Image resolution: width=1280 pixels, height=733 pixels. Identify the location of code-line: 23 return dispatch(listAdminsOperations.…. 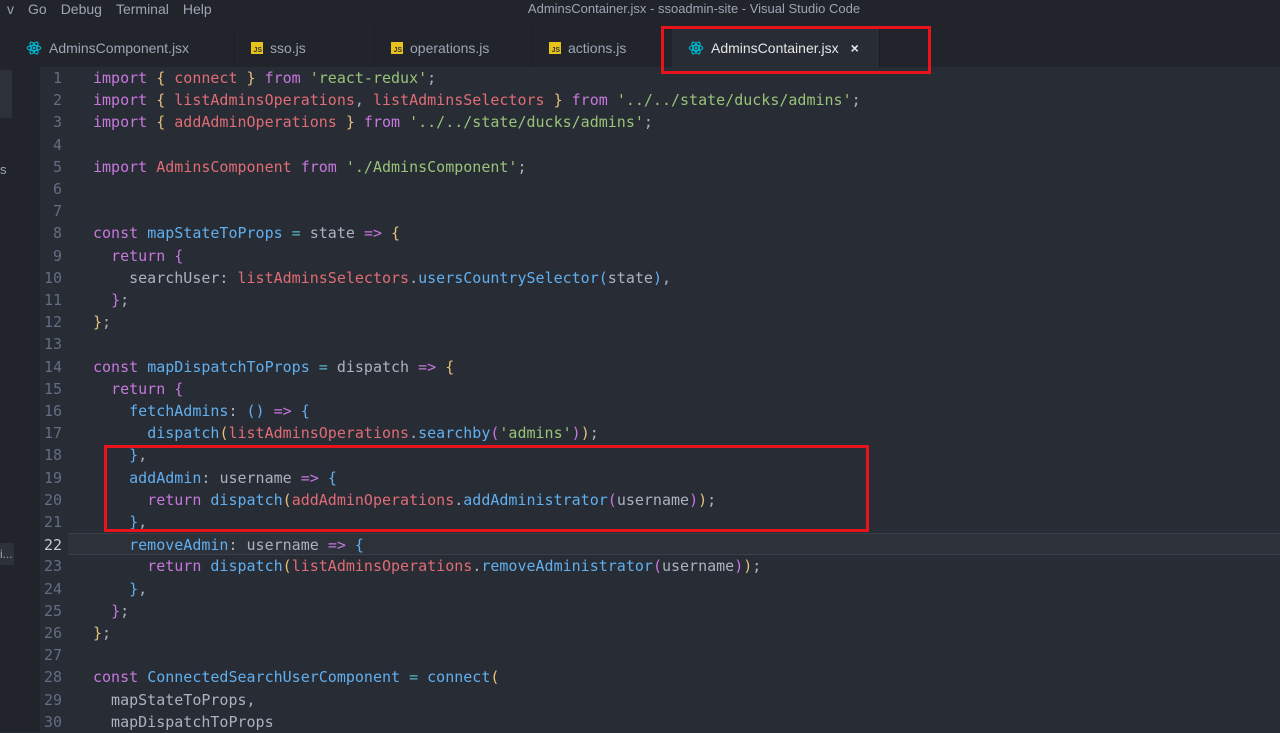
(660, 566).